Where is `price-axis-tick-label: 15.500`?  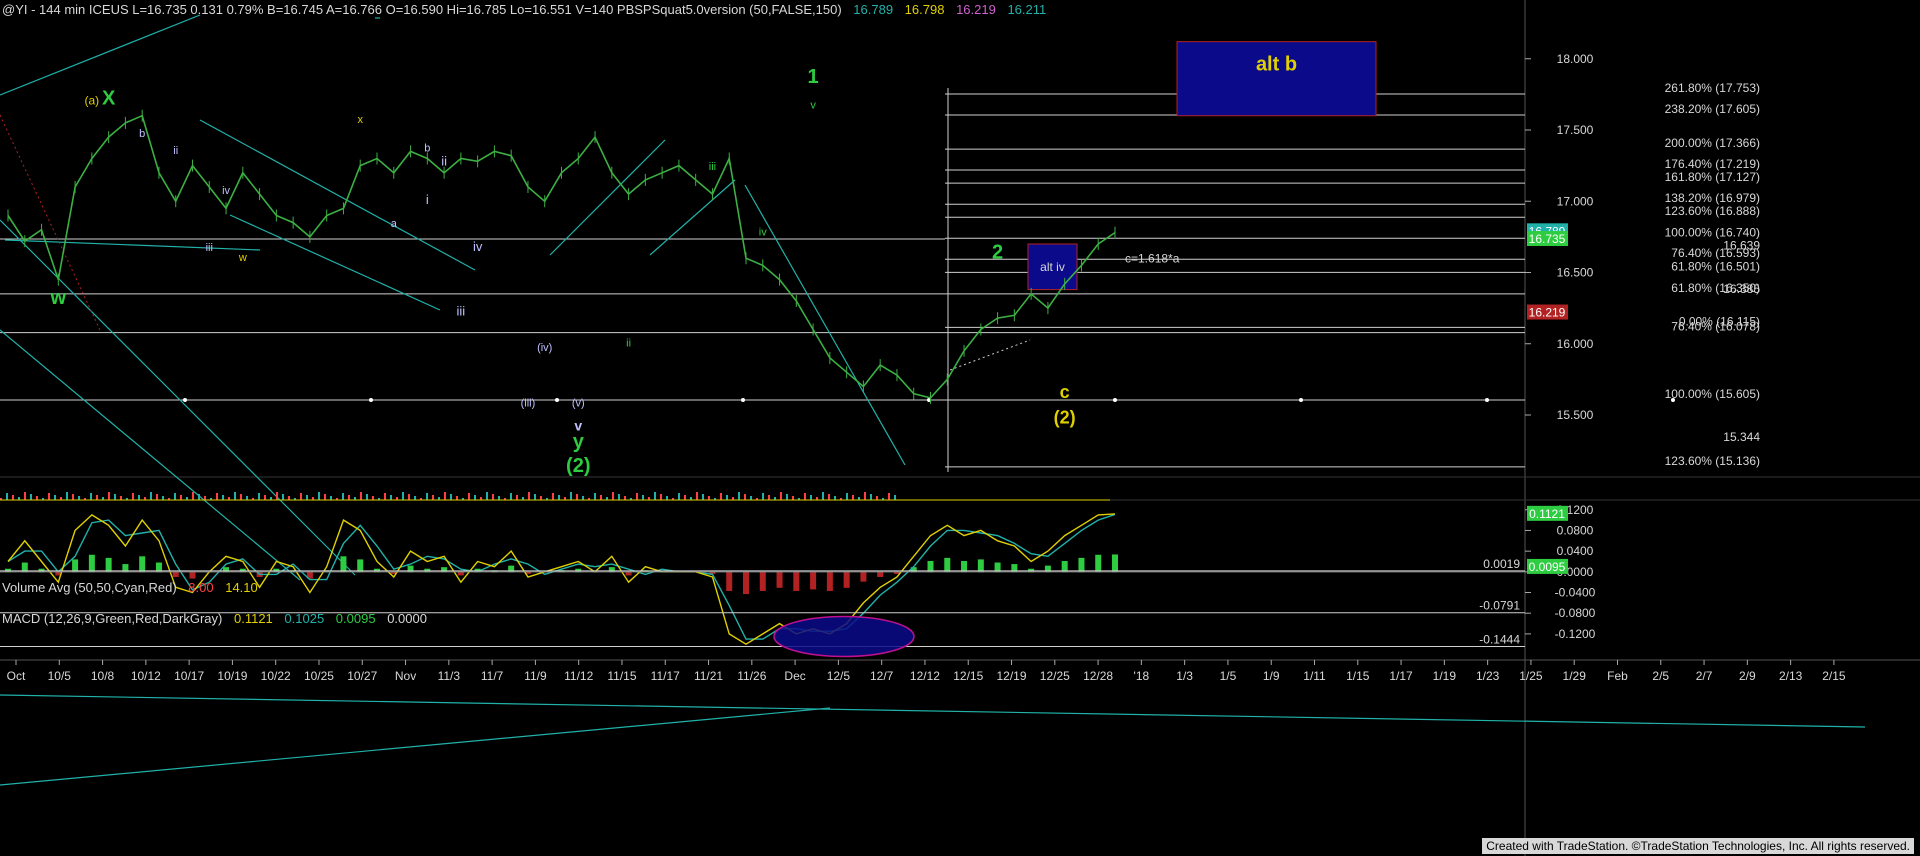
price-axis-tick-label: 15.500 is located at coordinates (1575, 415).